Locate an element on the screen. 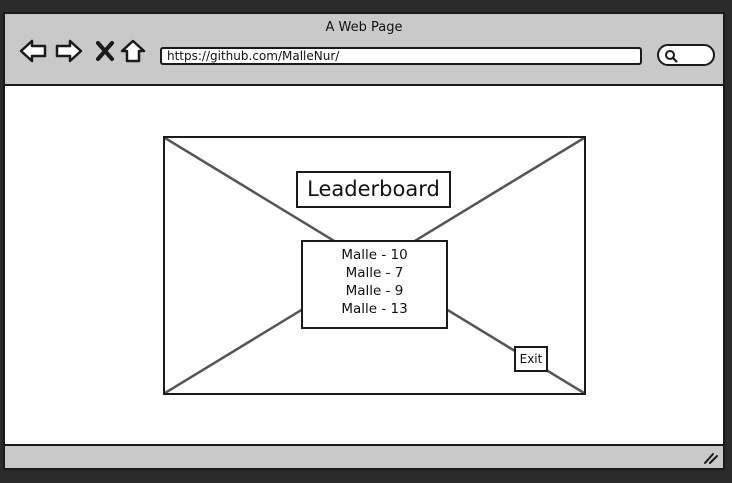 This screenshot has width=732, height=483. score-item: Malle - 10 is located at coordinates (374, 255).